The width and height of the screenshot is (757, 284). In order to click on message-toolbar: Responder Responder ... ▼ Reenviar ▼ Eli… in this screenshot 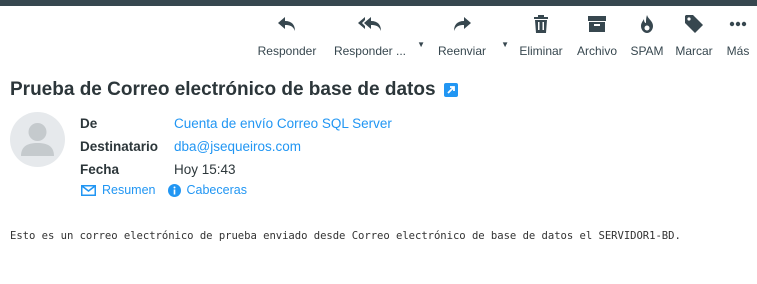, I will do `click(502, 36)`.